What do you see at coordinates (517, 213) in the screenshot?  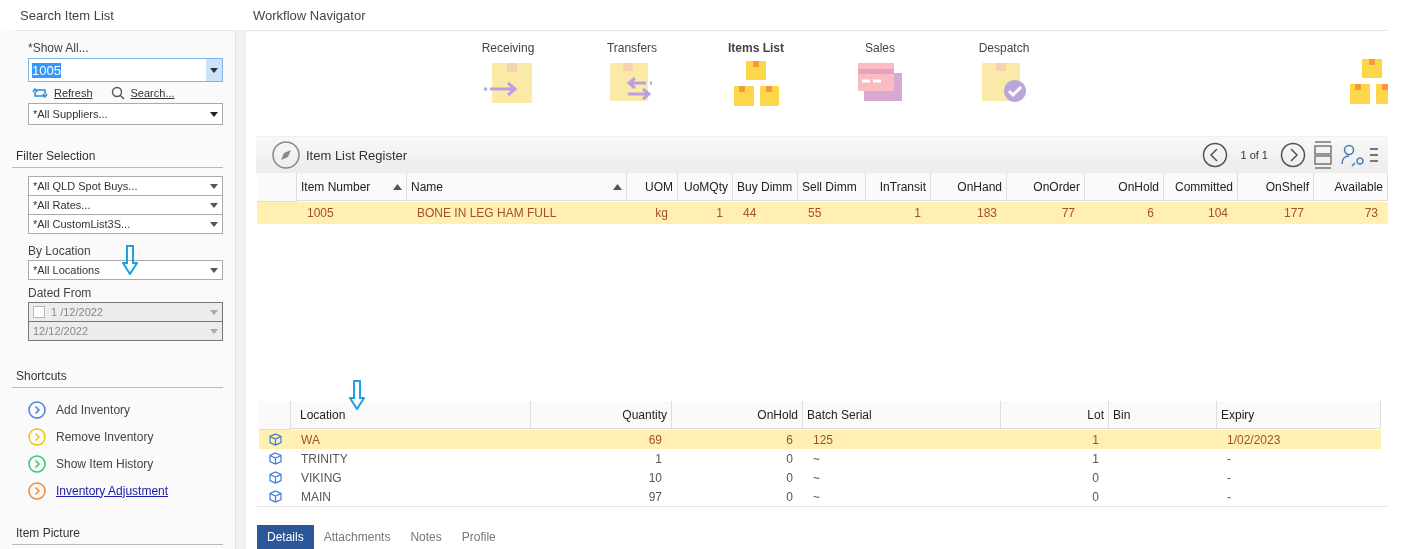 I see `table-cell: BONE IN LEG HAM FULL` at bounding box center [517, 213].